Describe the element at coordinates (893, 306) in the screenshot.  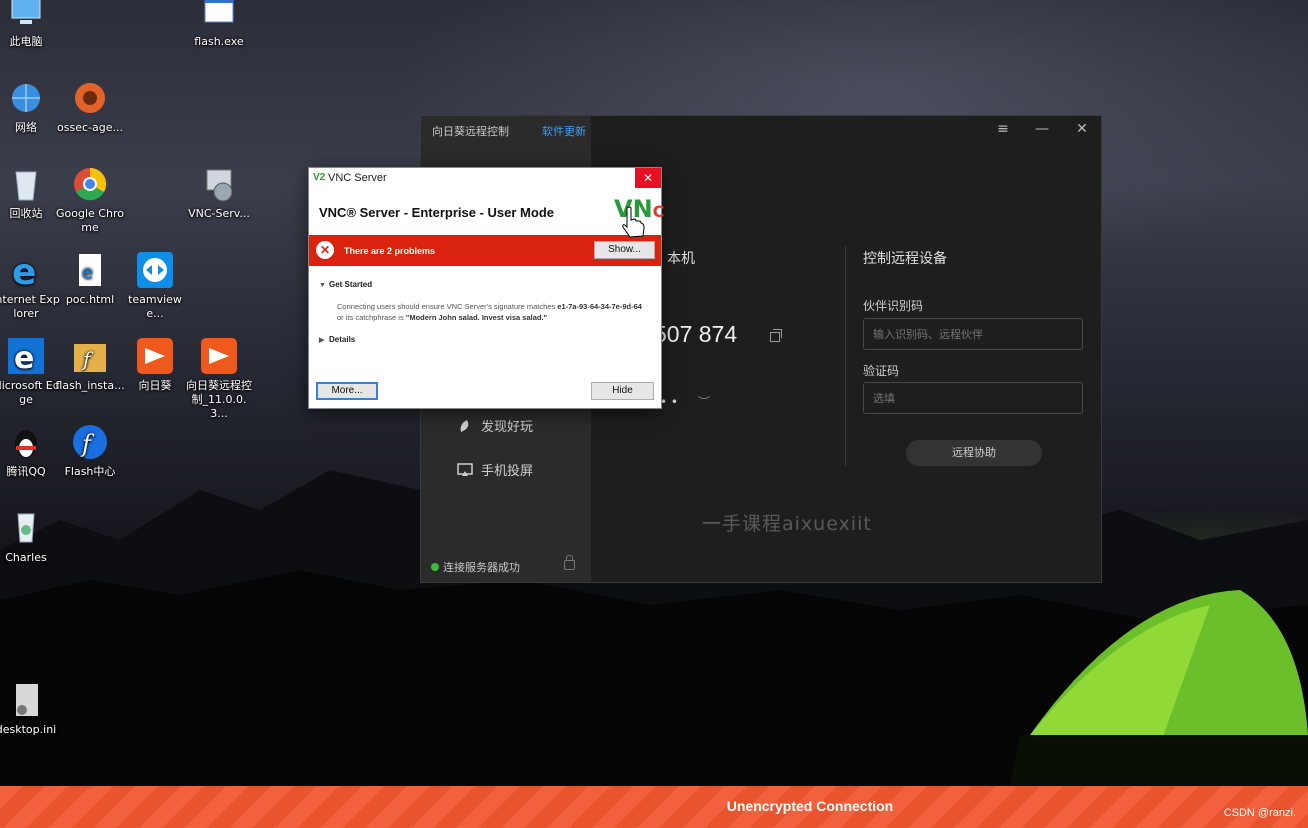
I see `partner-code-label: 伙伴识别码` at that location.